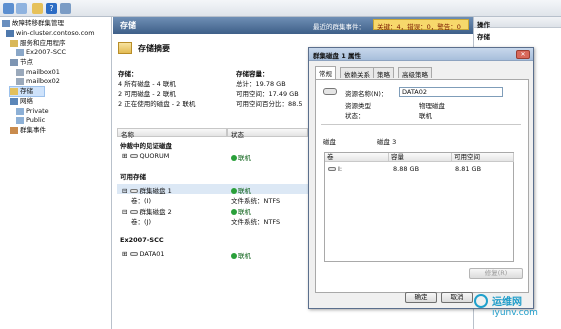  What do you see at coordinates (252, 74) in the screenshot?
I see `summary-capacity-label: 存储容量：` at bounding box center [252, 74].